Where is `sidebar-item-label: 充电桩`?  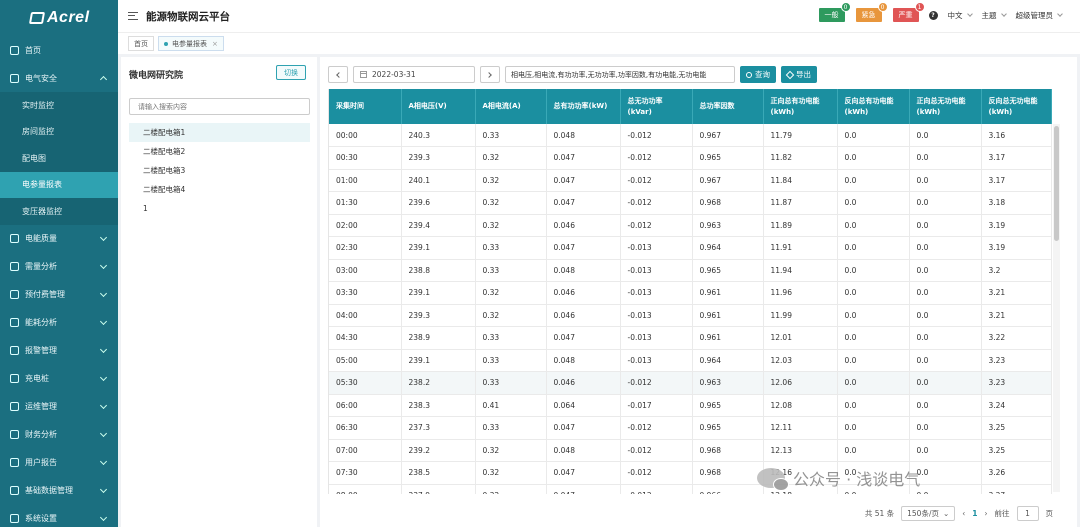 sidebar-item-label: 充电桩 is located at coordinates (37, 378).